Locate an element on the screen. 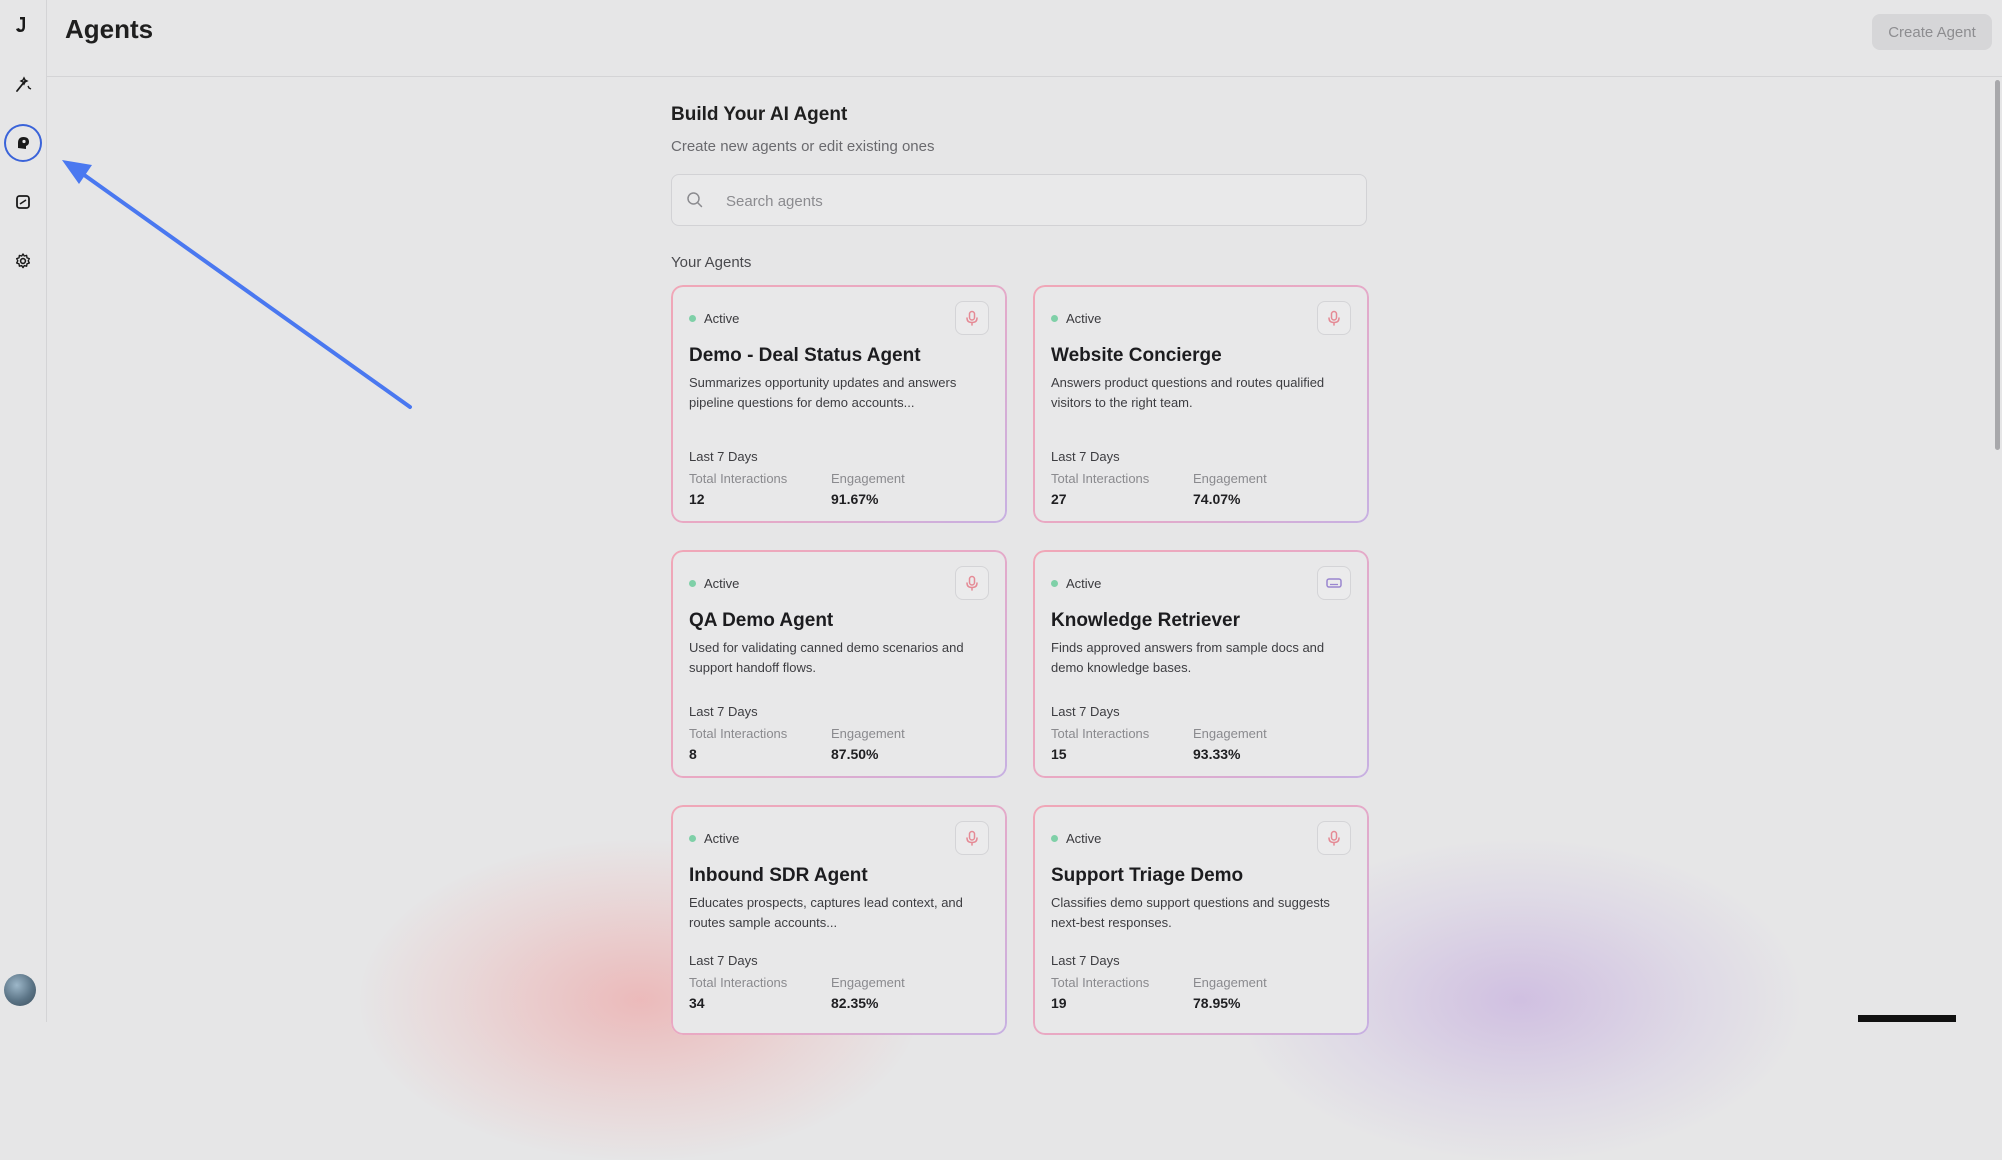  search-input is located at coordinates (1036, 201).